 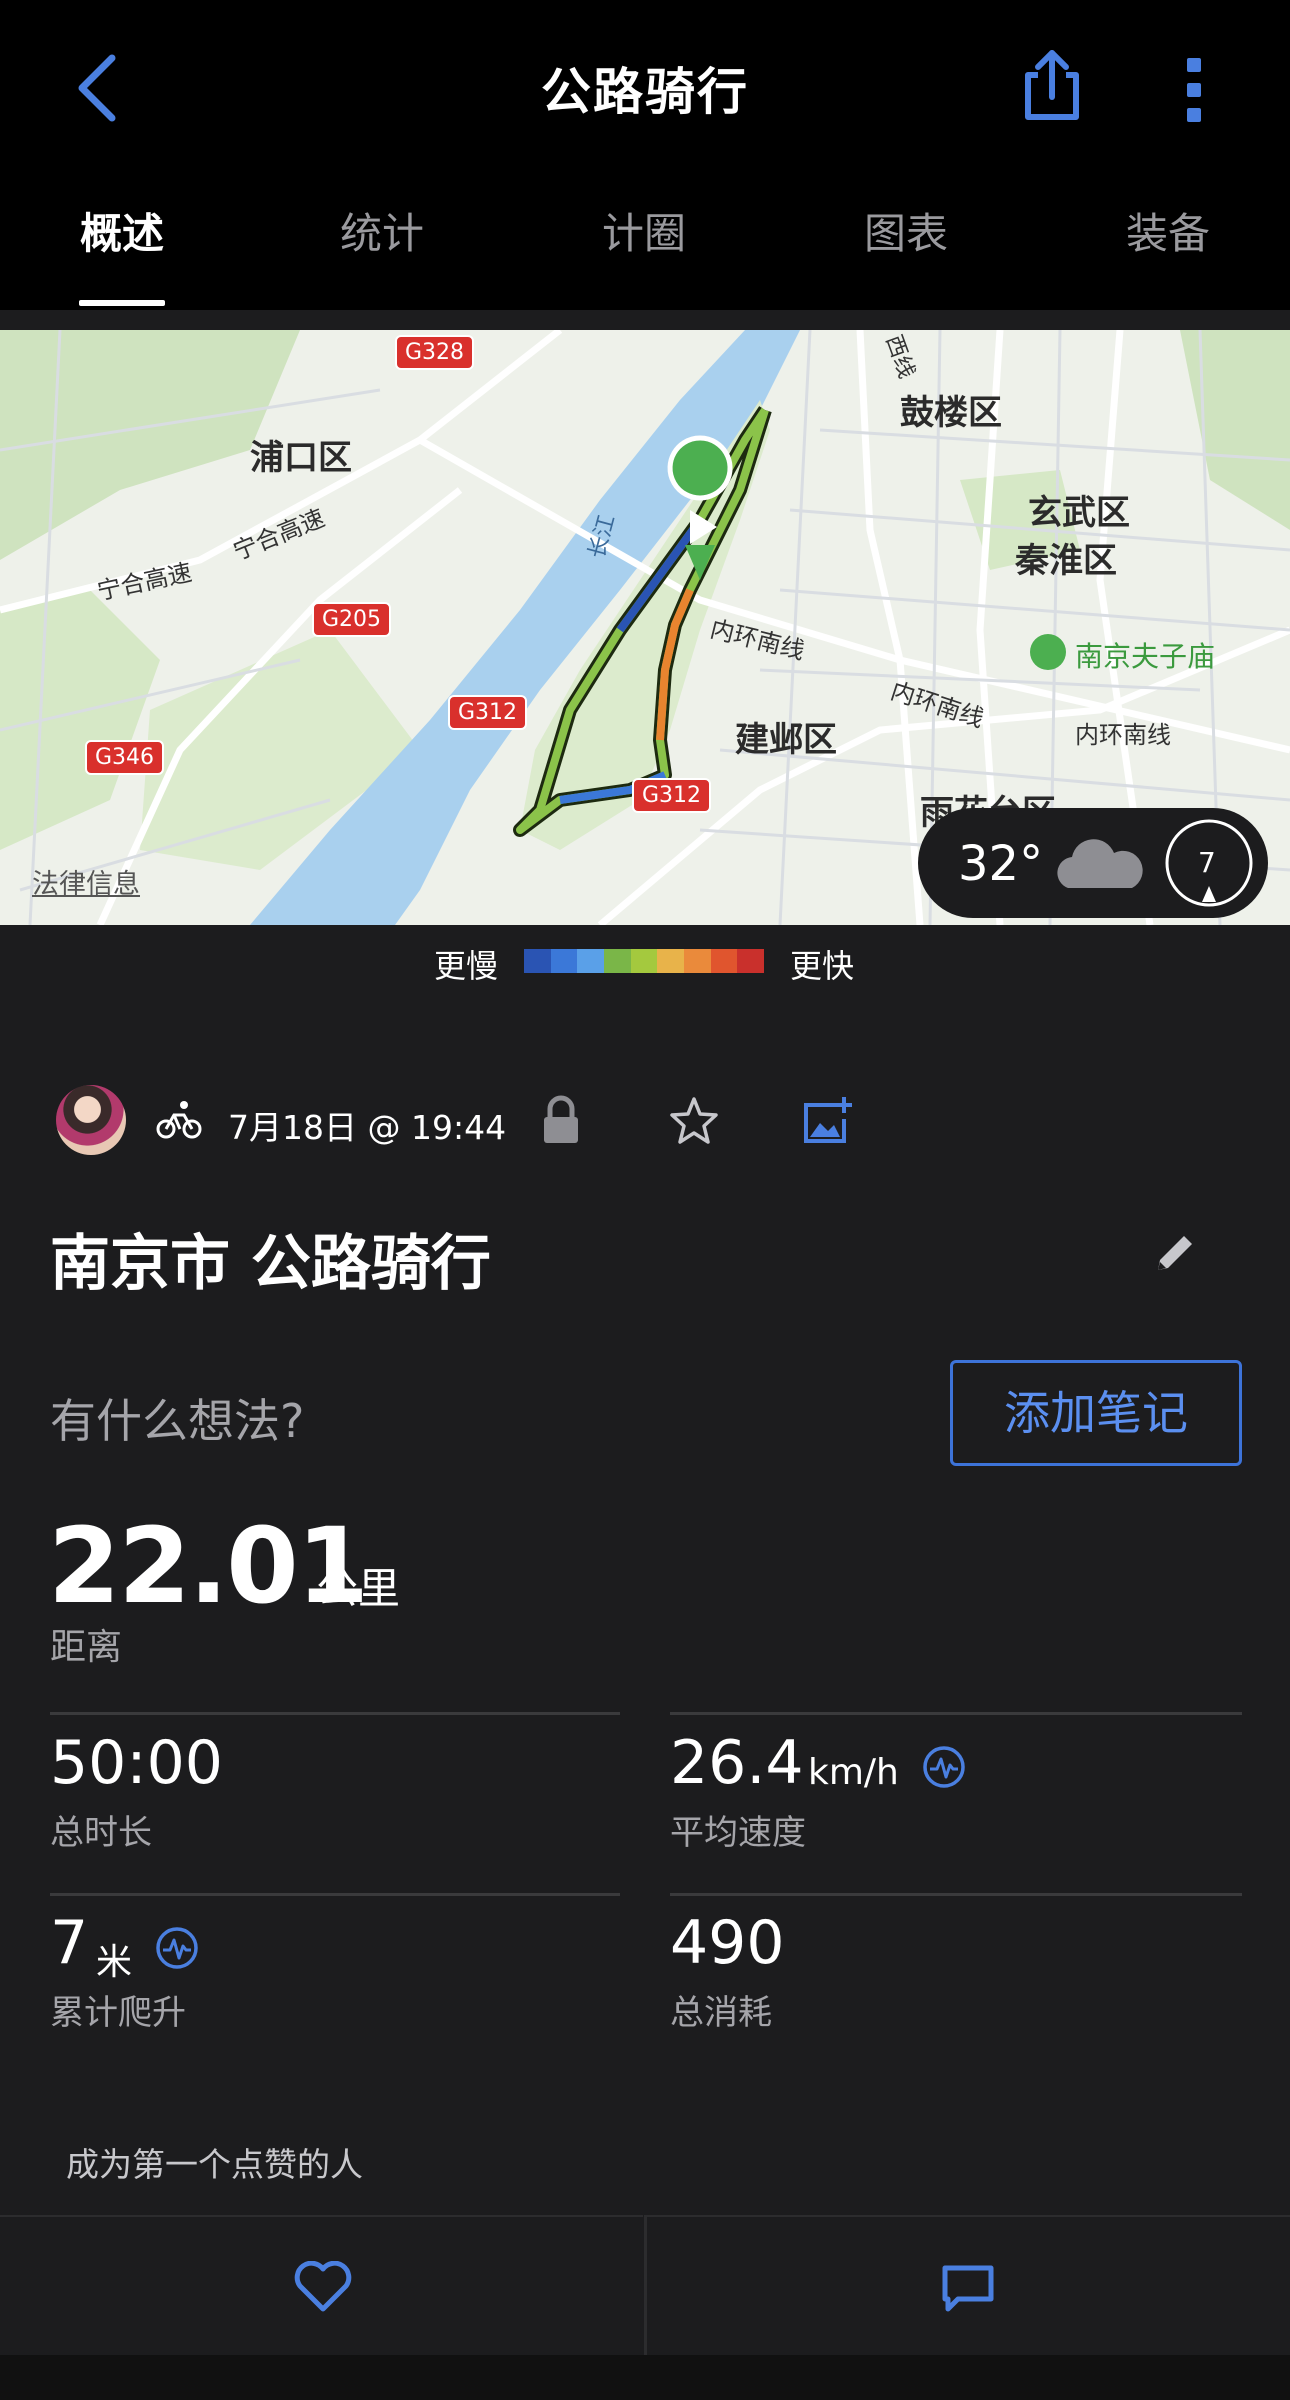 What do you see at coordinates (968, 2288) in the screenshot?
I see `comment-icon` at bounding box center [968, 2288].